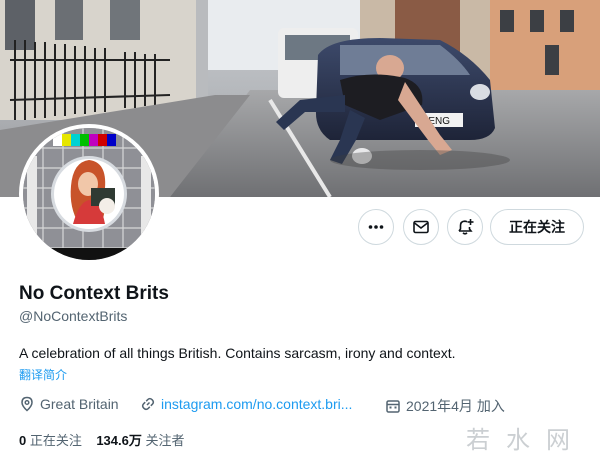  I want to click on link-icon, so click(148, 404).